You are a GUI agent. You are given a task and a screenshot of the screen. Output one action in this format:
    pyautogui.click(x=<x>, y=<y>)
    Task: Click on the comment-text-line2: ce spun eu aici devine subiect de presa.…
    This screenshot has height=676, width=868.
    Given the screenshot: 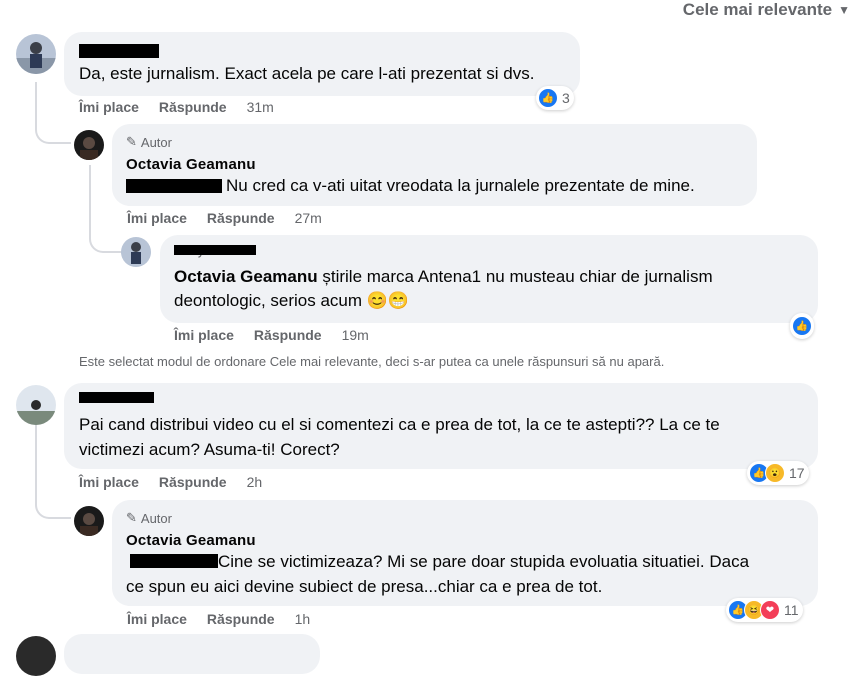 What is the action you would take?
    pyautogui.click(x=364, y=586)
    